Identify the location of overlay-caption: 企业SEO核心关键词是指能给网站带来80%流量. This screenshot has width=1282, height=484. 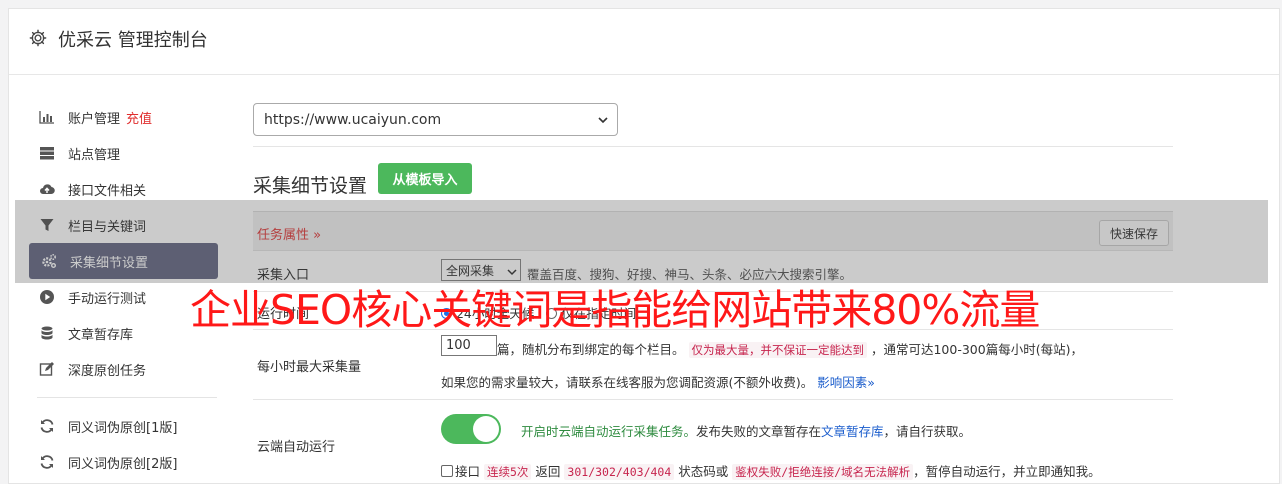
(615, 310).